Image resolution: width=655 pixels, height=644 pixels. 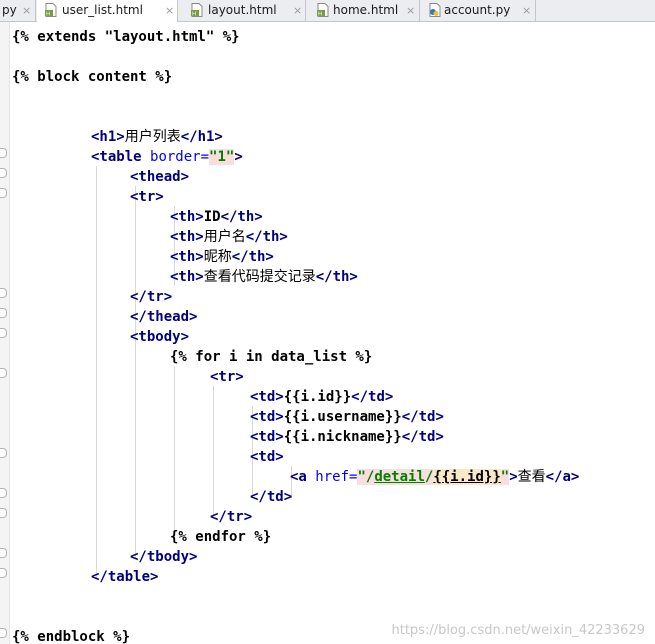 I want to click on code-line: <table border="1">, so click(x=167, y=157).